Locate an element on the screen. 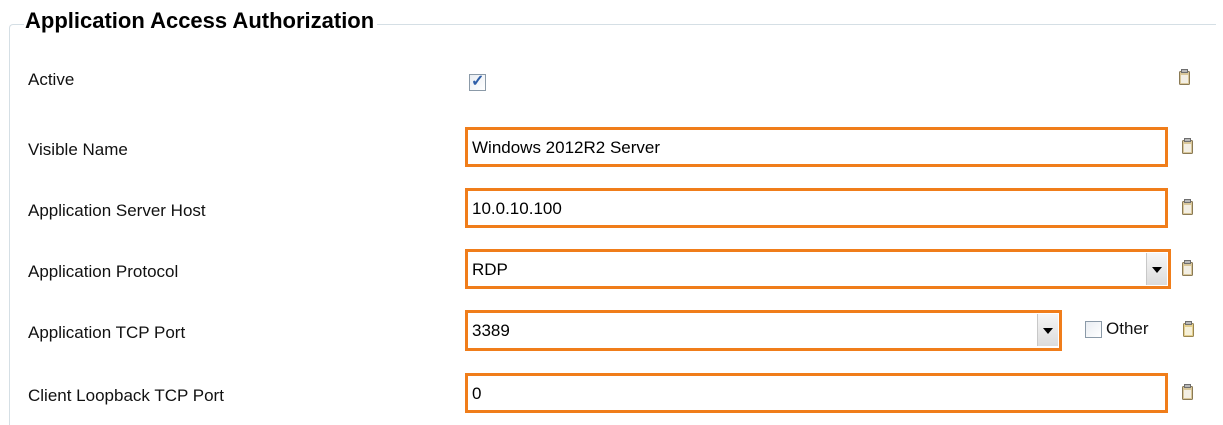 The height and width of the screenshot is (425, 1223). tcp-port-value: 3389 is located at coordinates (491, 330).